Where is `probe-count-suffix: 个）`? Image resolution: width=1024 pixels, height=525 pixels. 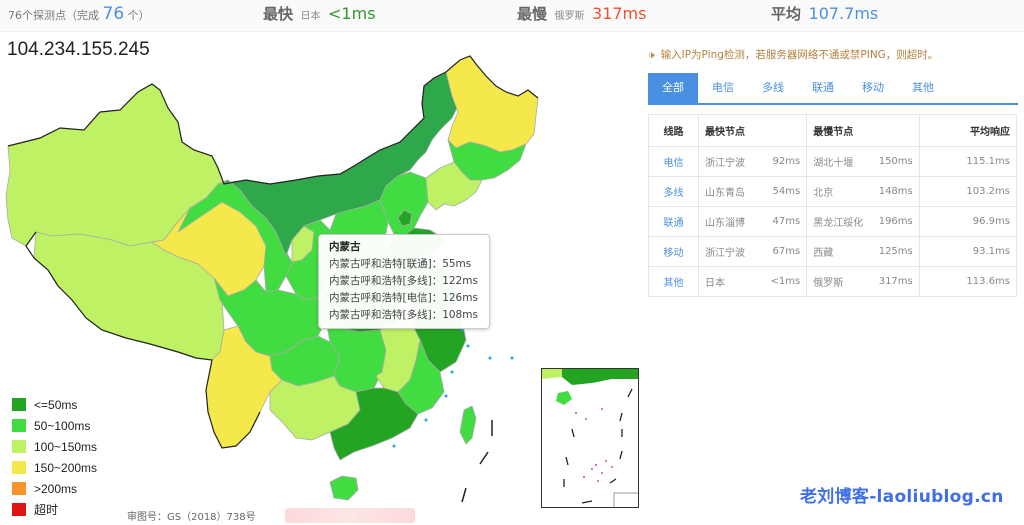 probe-count-suffix: 个） is located at coordinates (138, 15).